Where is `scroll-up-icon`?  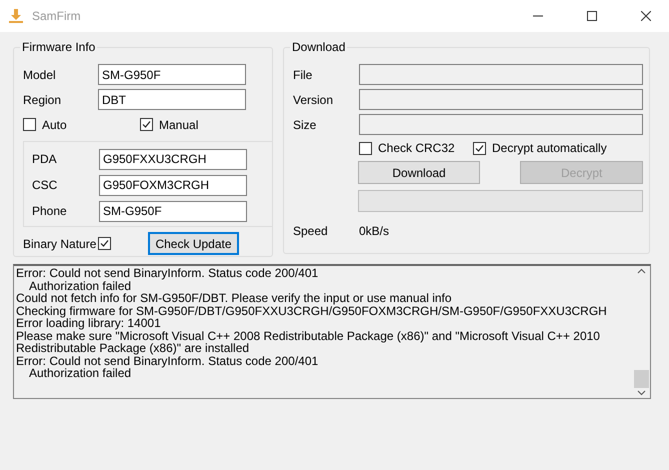
scroll-up-icon is located at coordinates (641, 271).